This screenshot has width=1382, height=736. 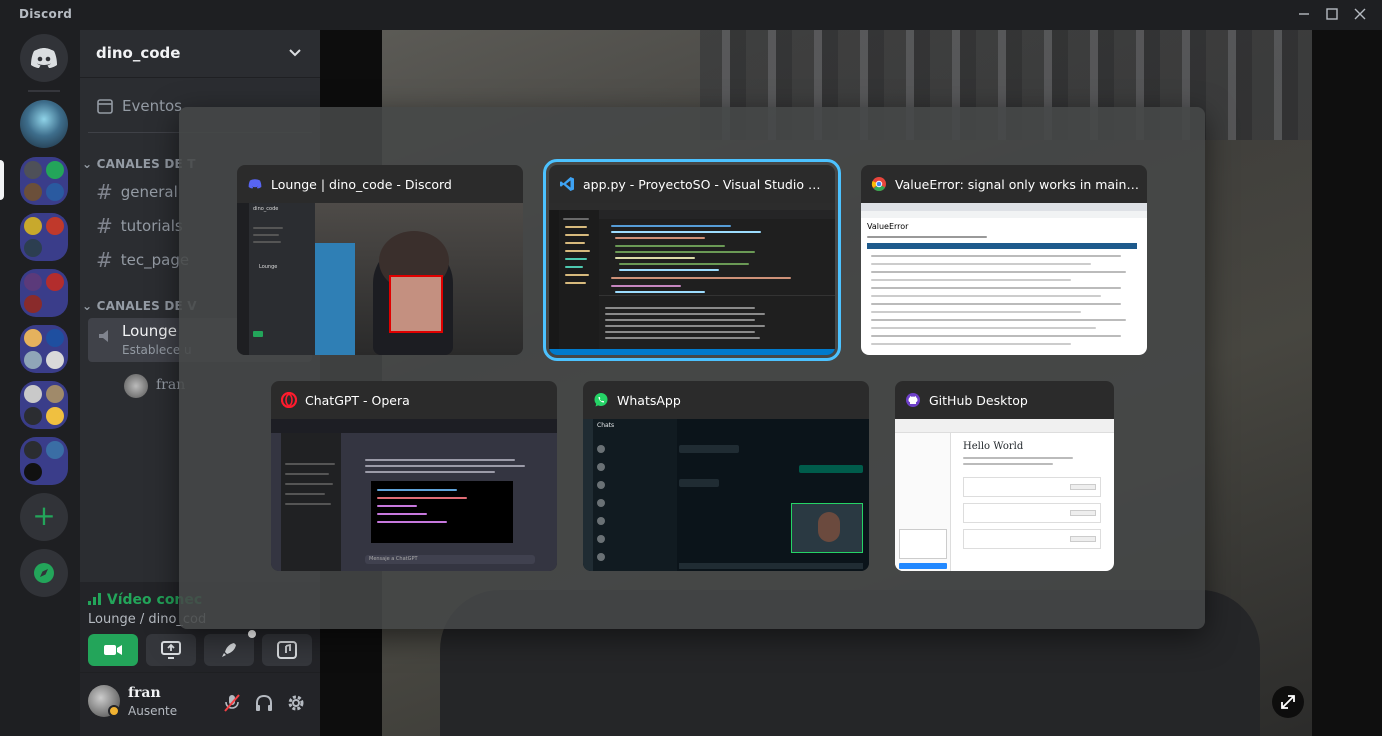 I want to click on video-right-bar, so click(x=1347, y=383).